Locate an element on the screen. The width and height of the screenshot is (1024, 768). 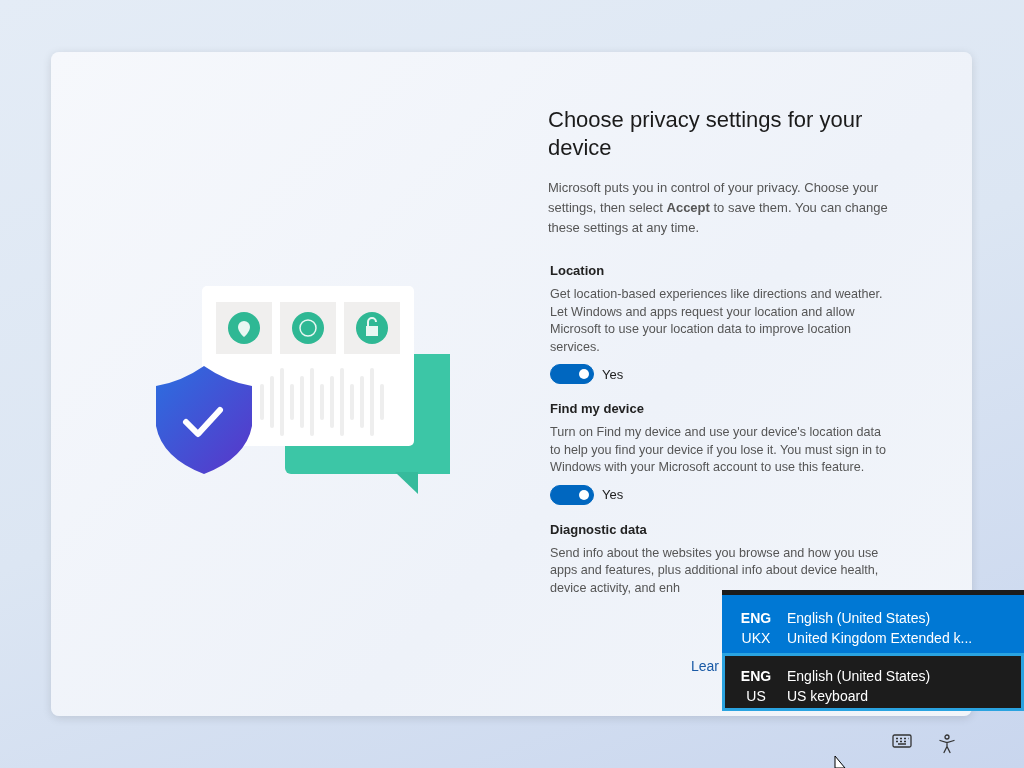
page-title: Choose privacy settings for your device is located at coordinates (706, 134).